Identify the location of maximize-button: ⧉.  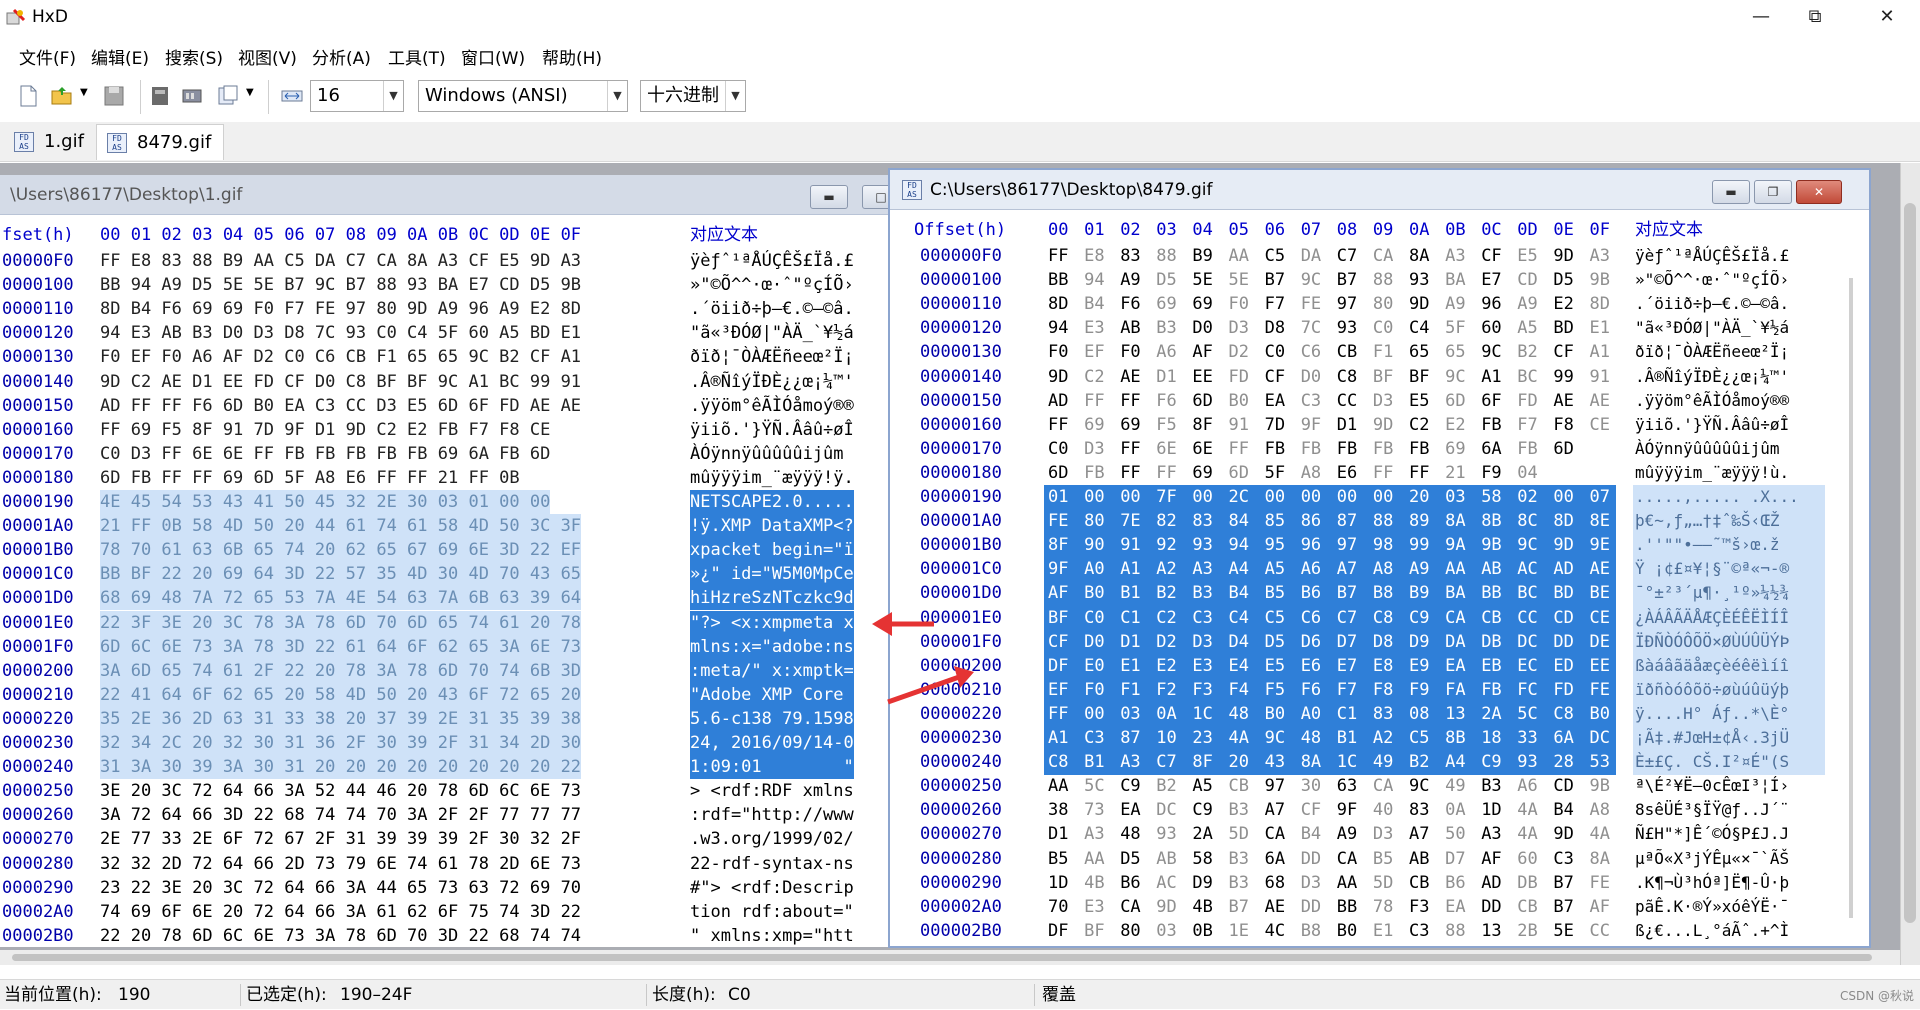
(1815, 17).